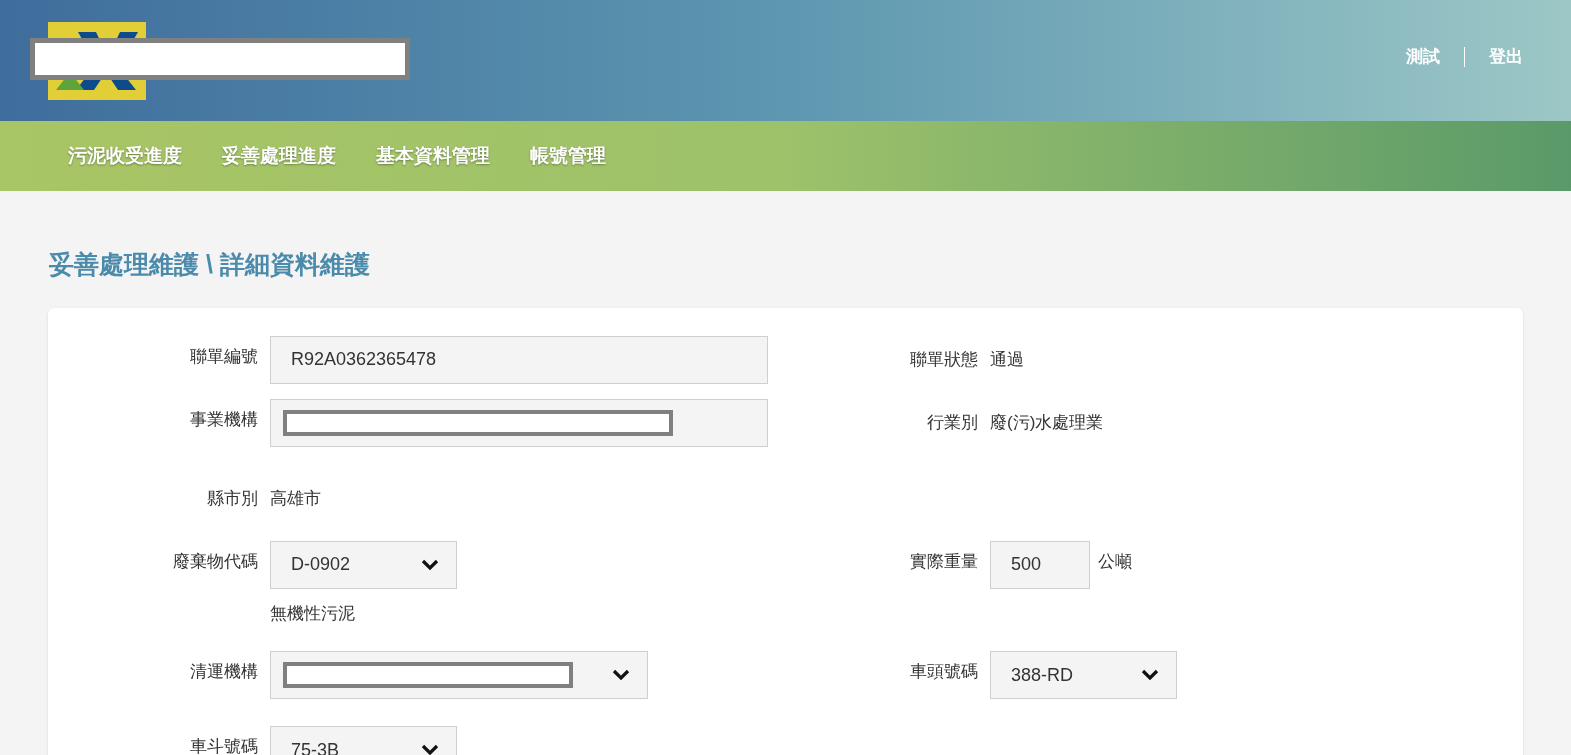 The width and height of the screenshot is (1571, 755). What do you see at coordinates (943, 561) in the screenshot?
I see `field-label: 實際重量` at bounding box center [943, 561].